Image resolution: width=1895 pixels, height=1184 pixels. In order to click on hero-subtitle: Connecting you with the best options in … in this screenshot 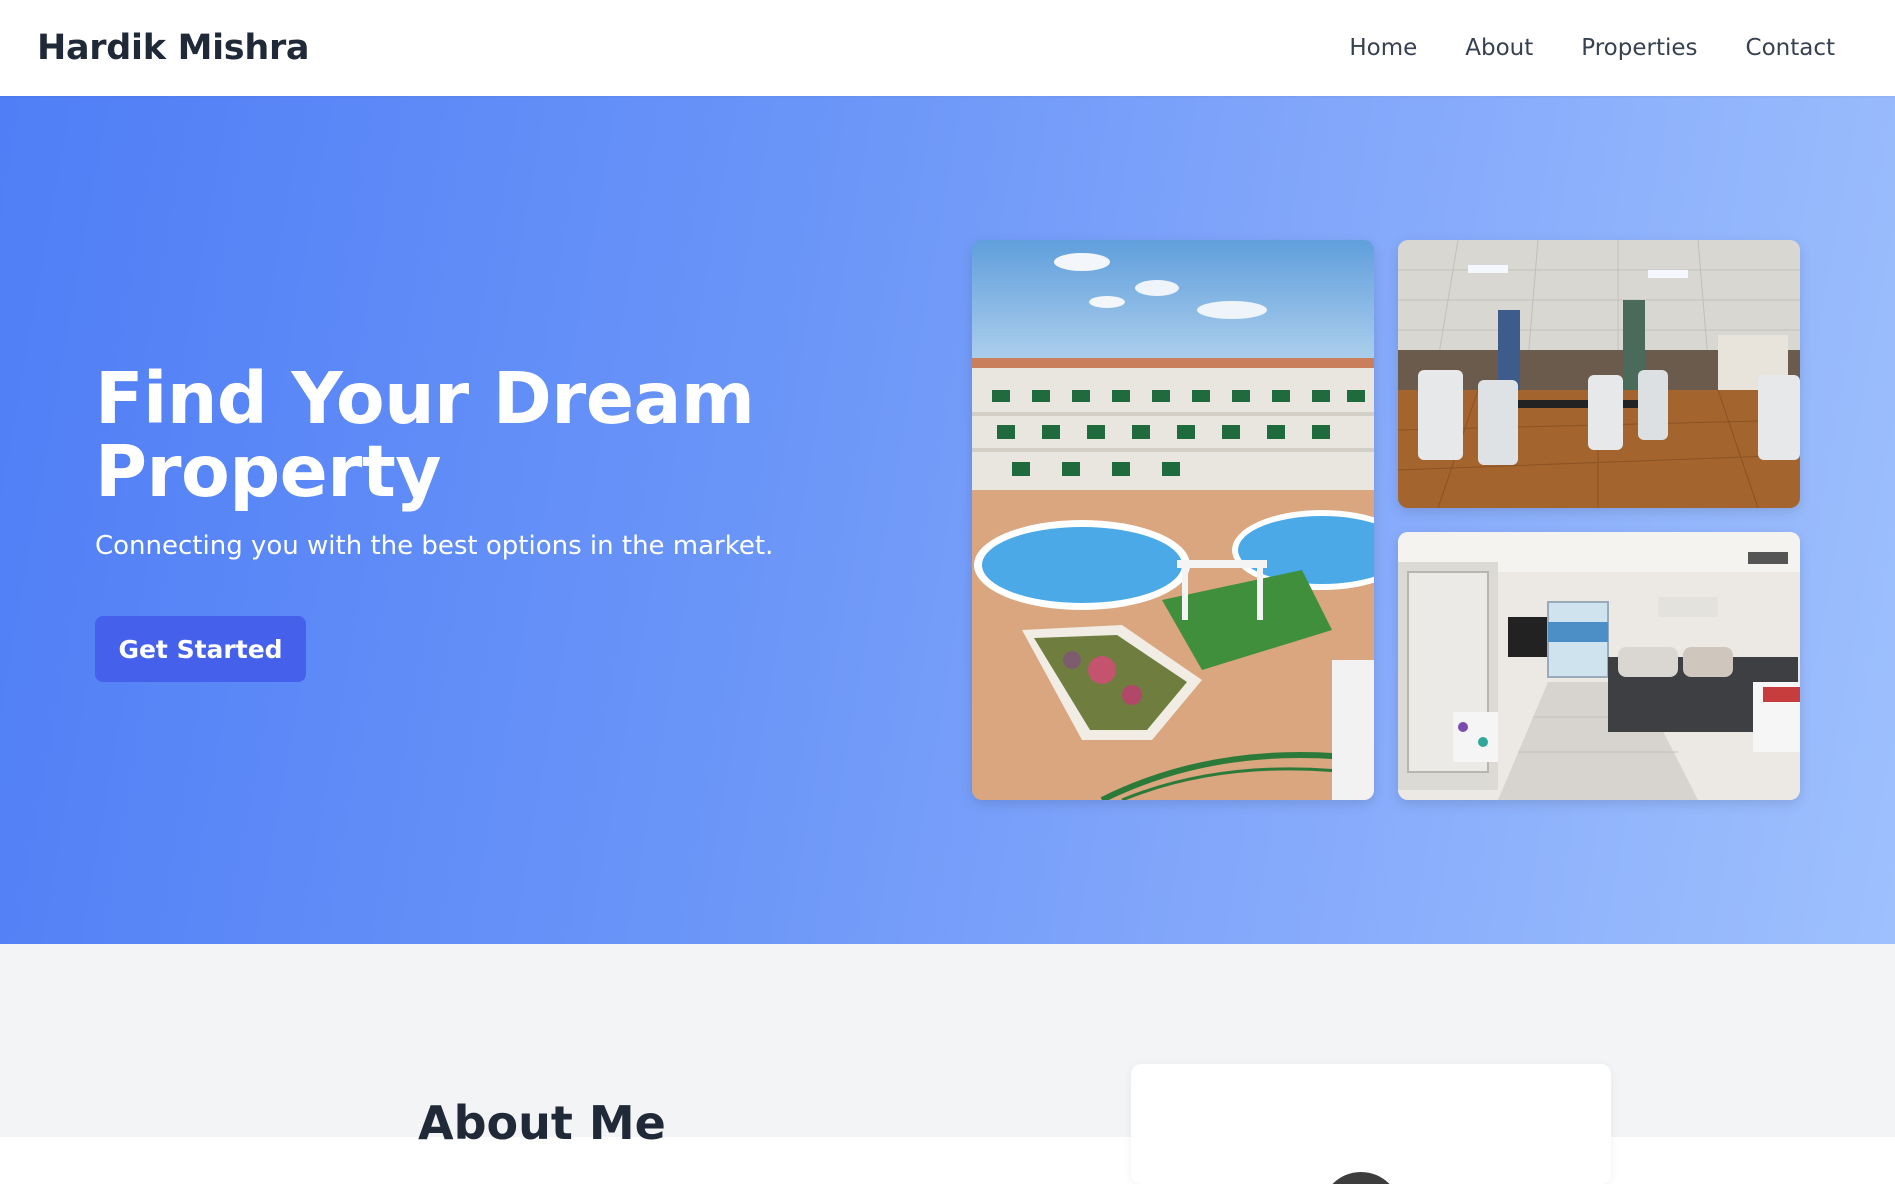, I will do `click(434, 546)`.